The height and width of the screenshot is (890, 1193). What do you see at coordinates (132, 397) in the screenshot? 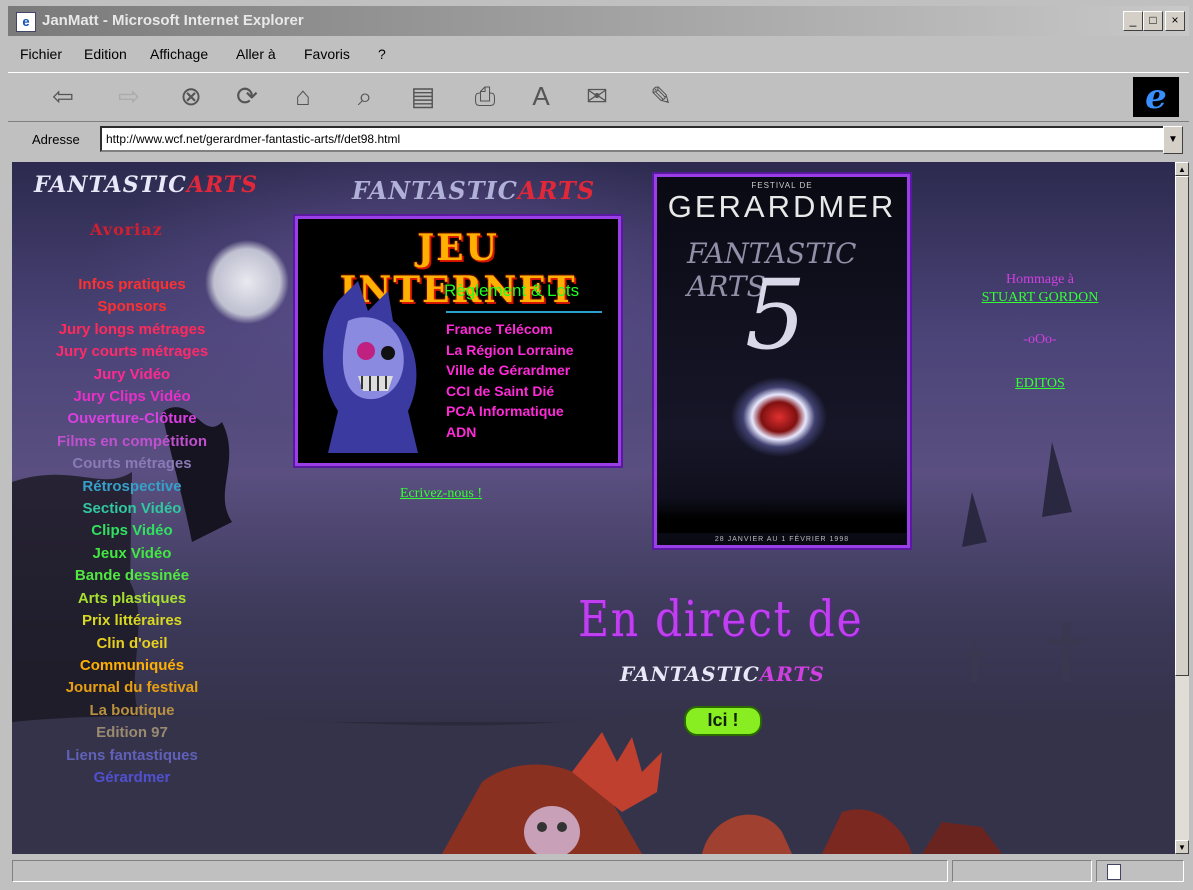
I see `nav-jury-clips: Jury Clips Vidéo` at bounding box center [132, 397].